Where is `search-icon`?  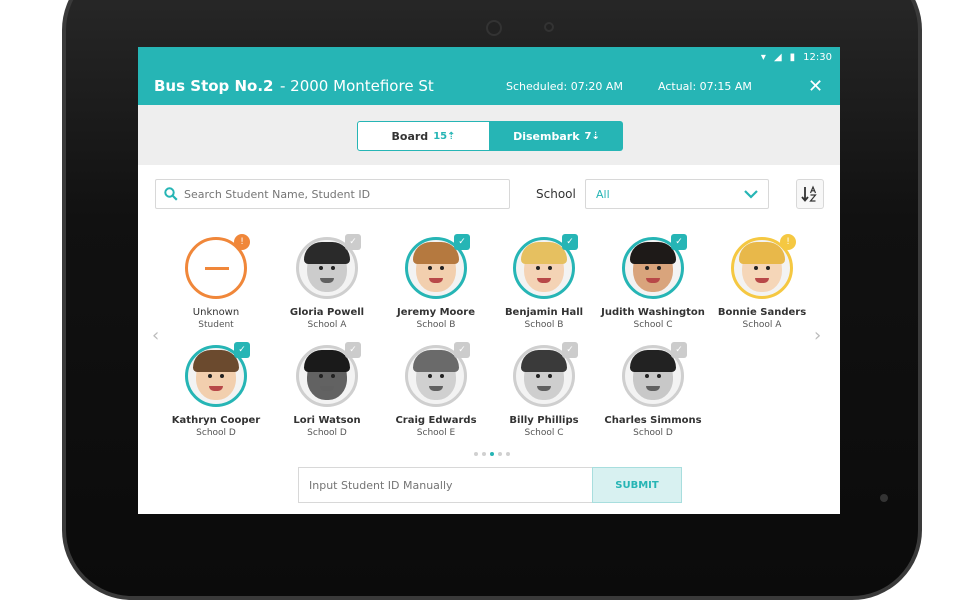
search-icon is located at coordinates (171, 194).